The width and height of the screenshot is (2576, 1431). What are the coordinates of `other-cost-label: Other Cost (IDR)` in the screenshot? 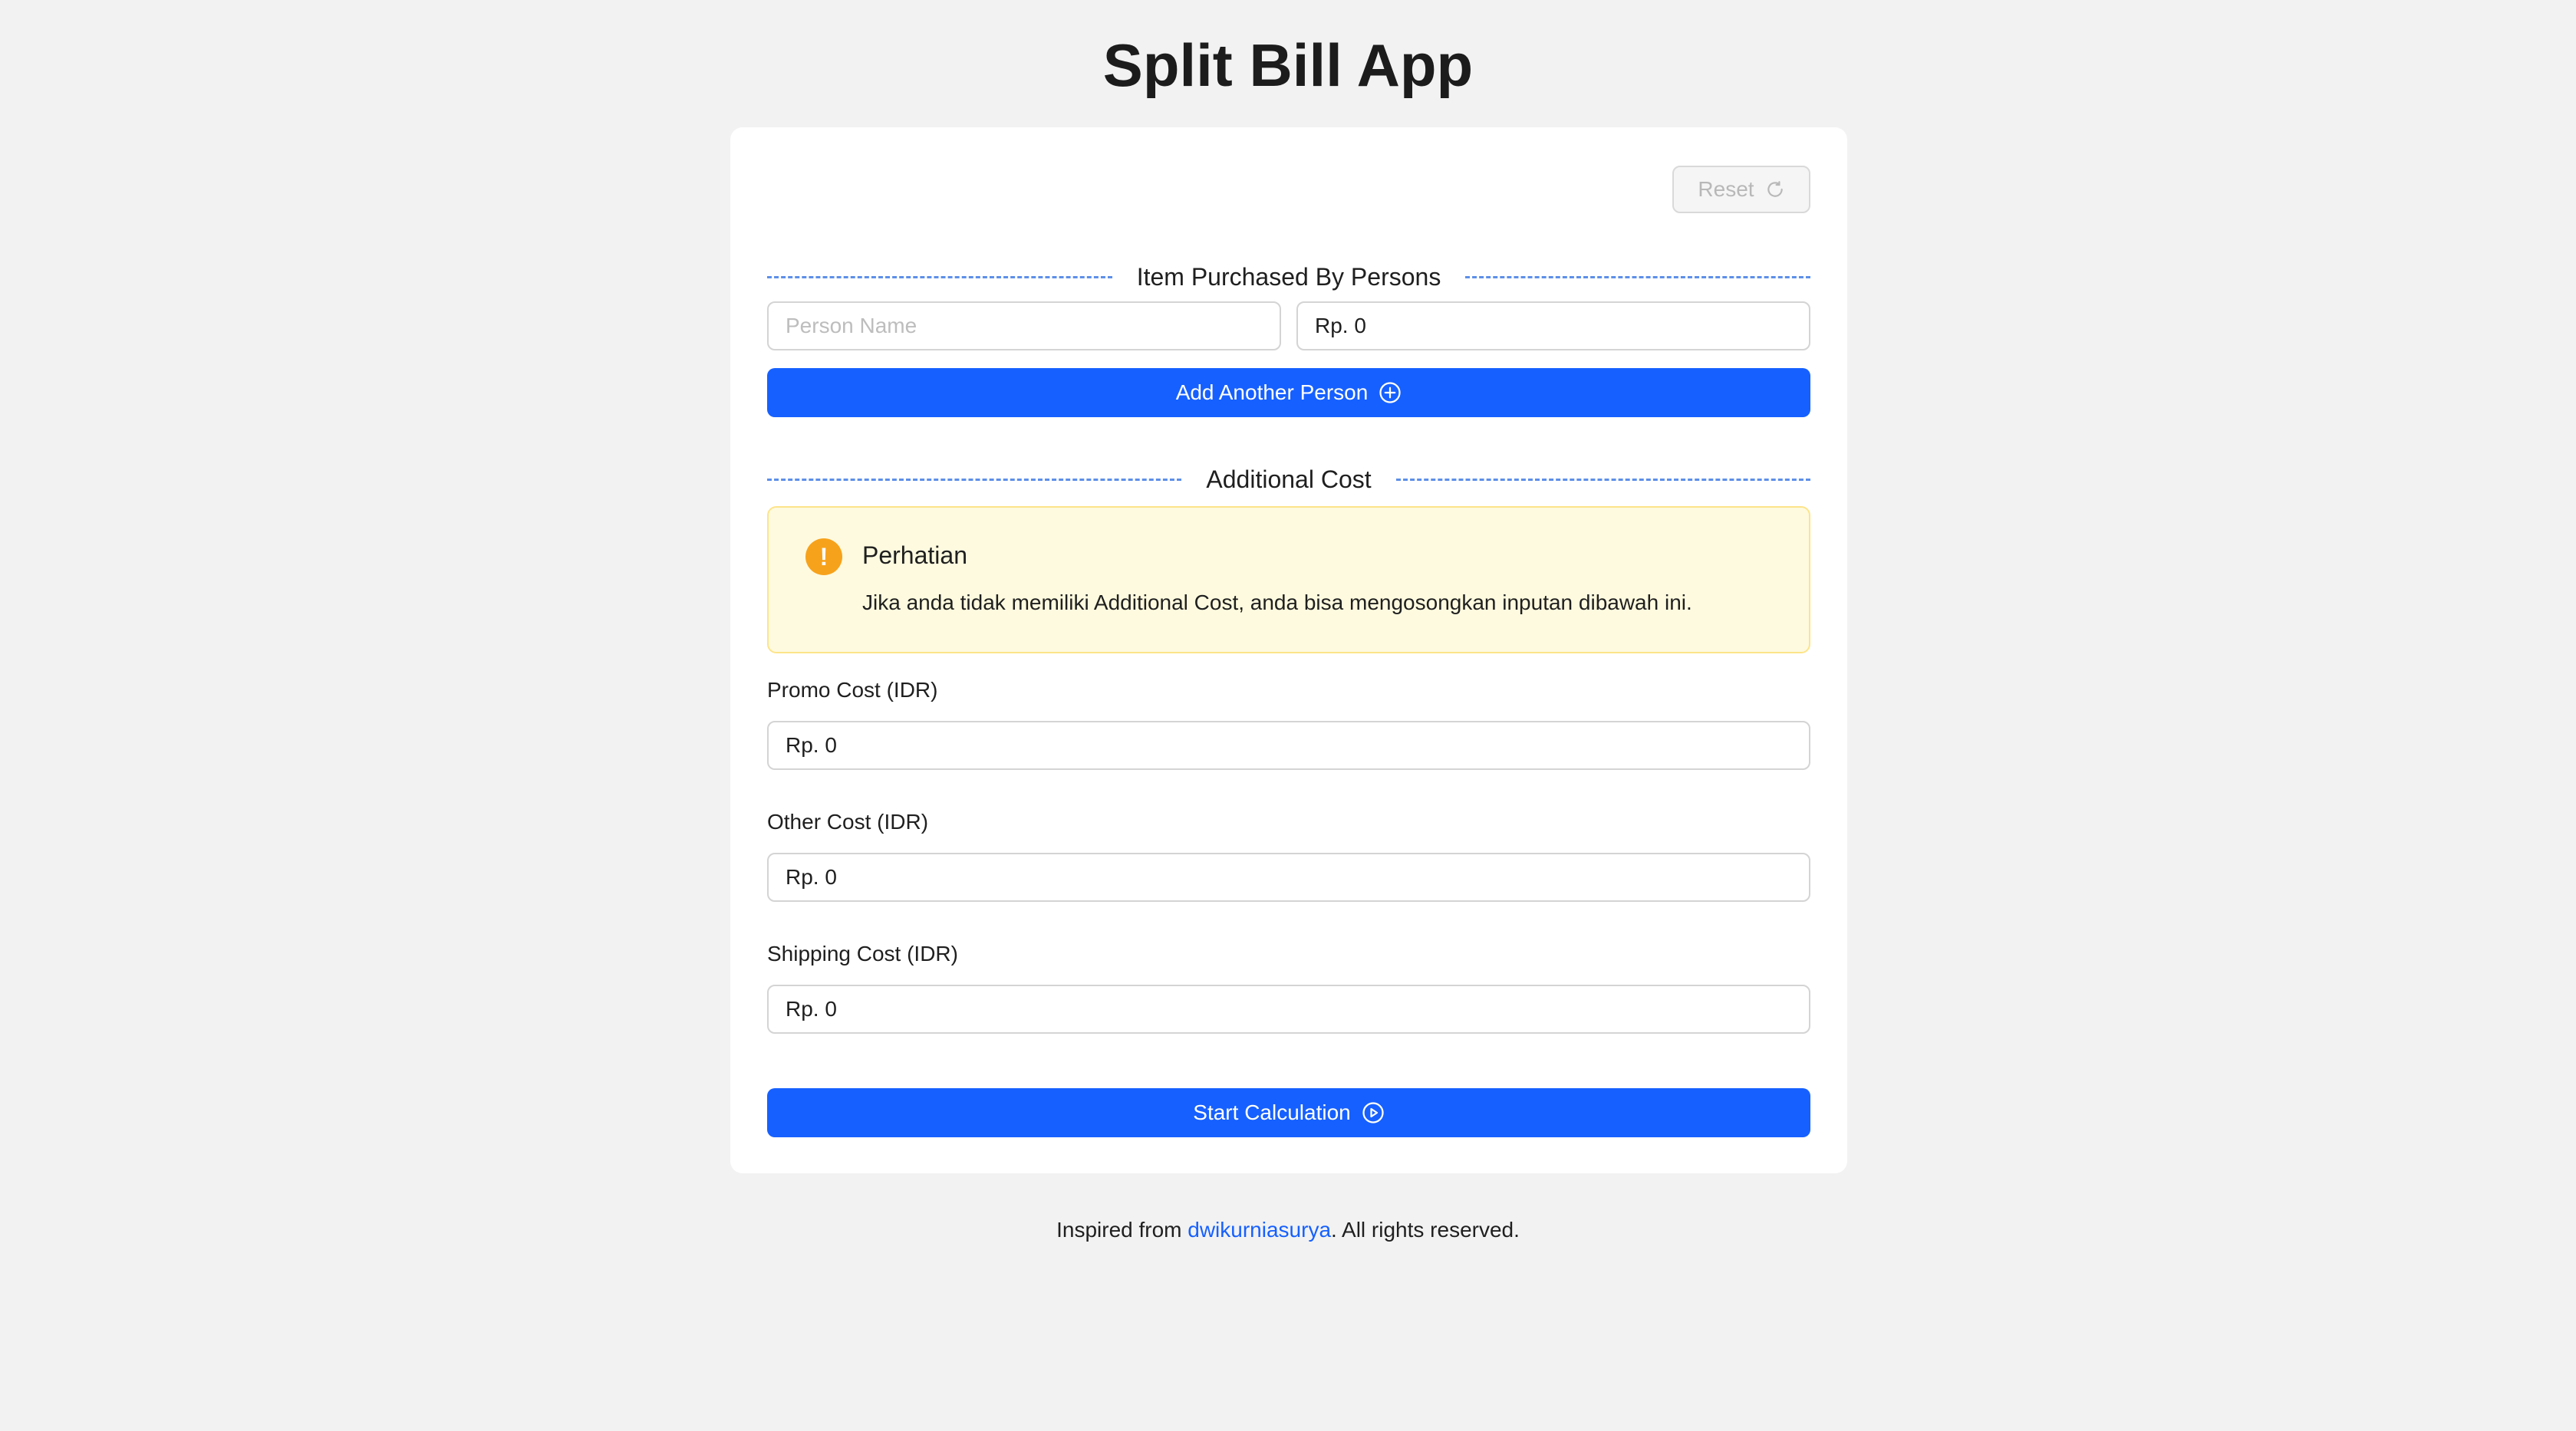 It's located at (848, 822).